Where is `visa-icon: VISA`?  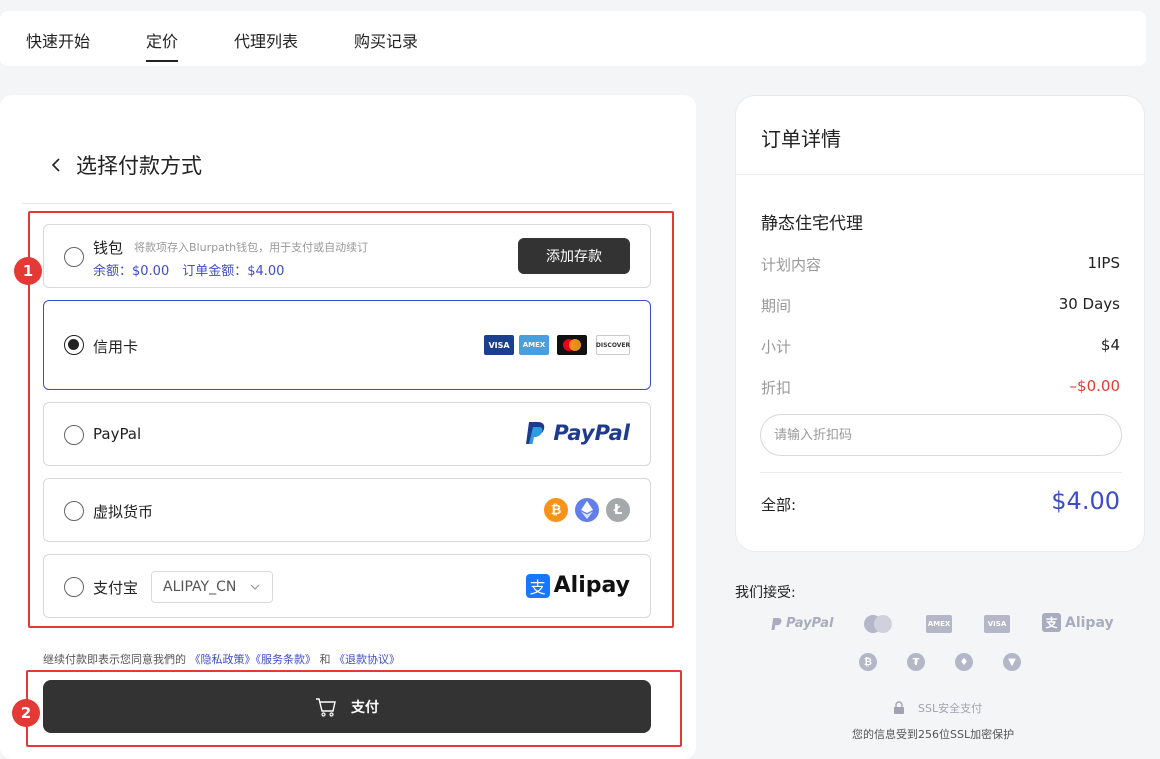 visa-icon: VISA is located at coordinates (499, 345).